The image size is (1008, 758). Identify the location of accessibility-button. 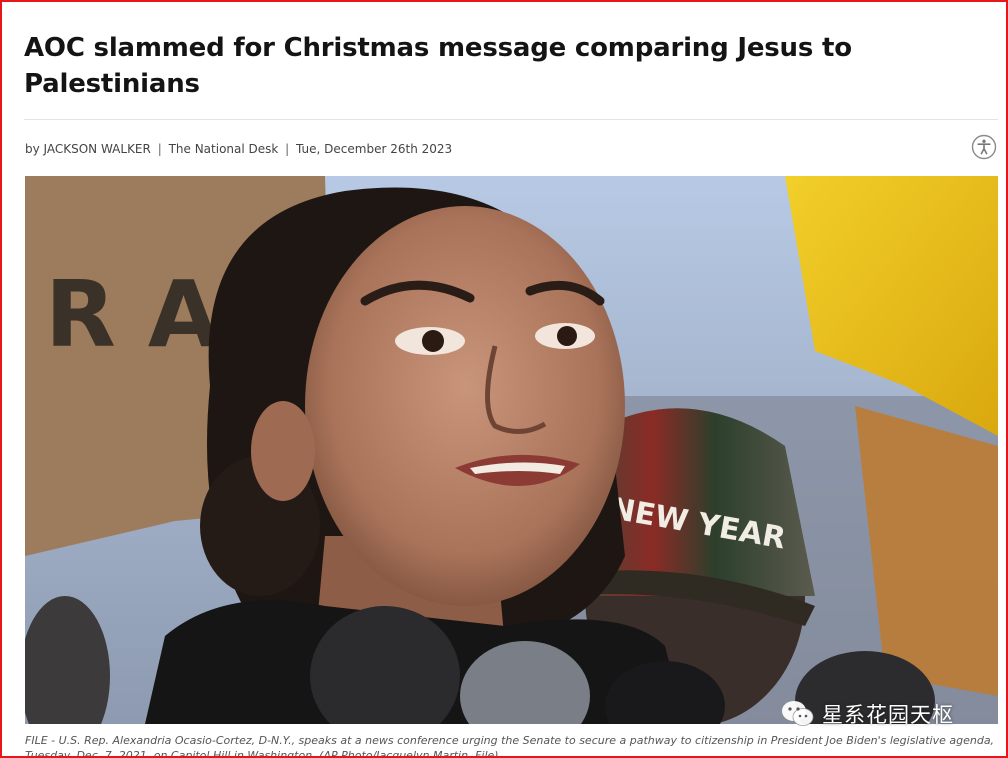
(984, 147).